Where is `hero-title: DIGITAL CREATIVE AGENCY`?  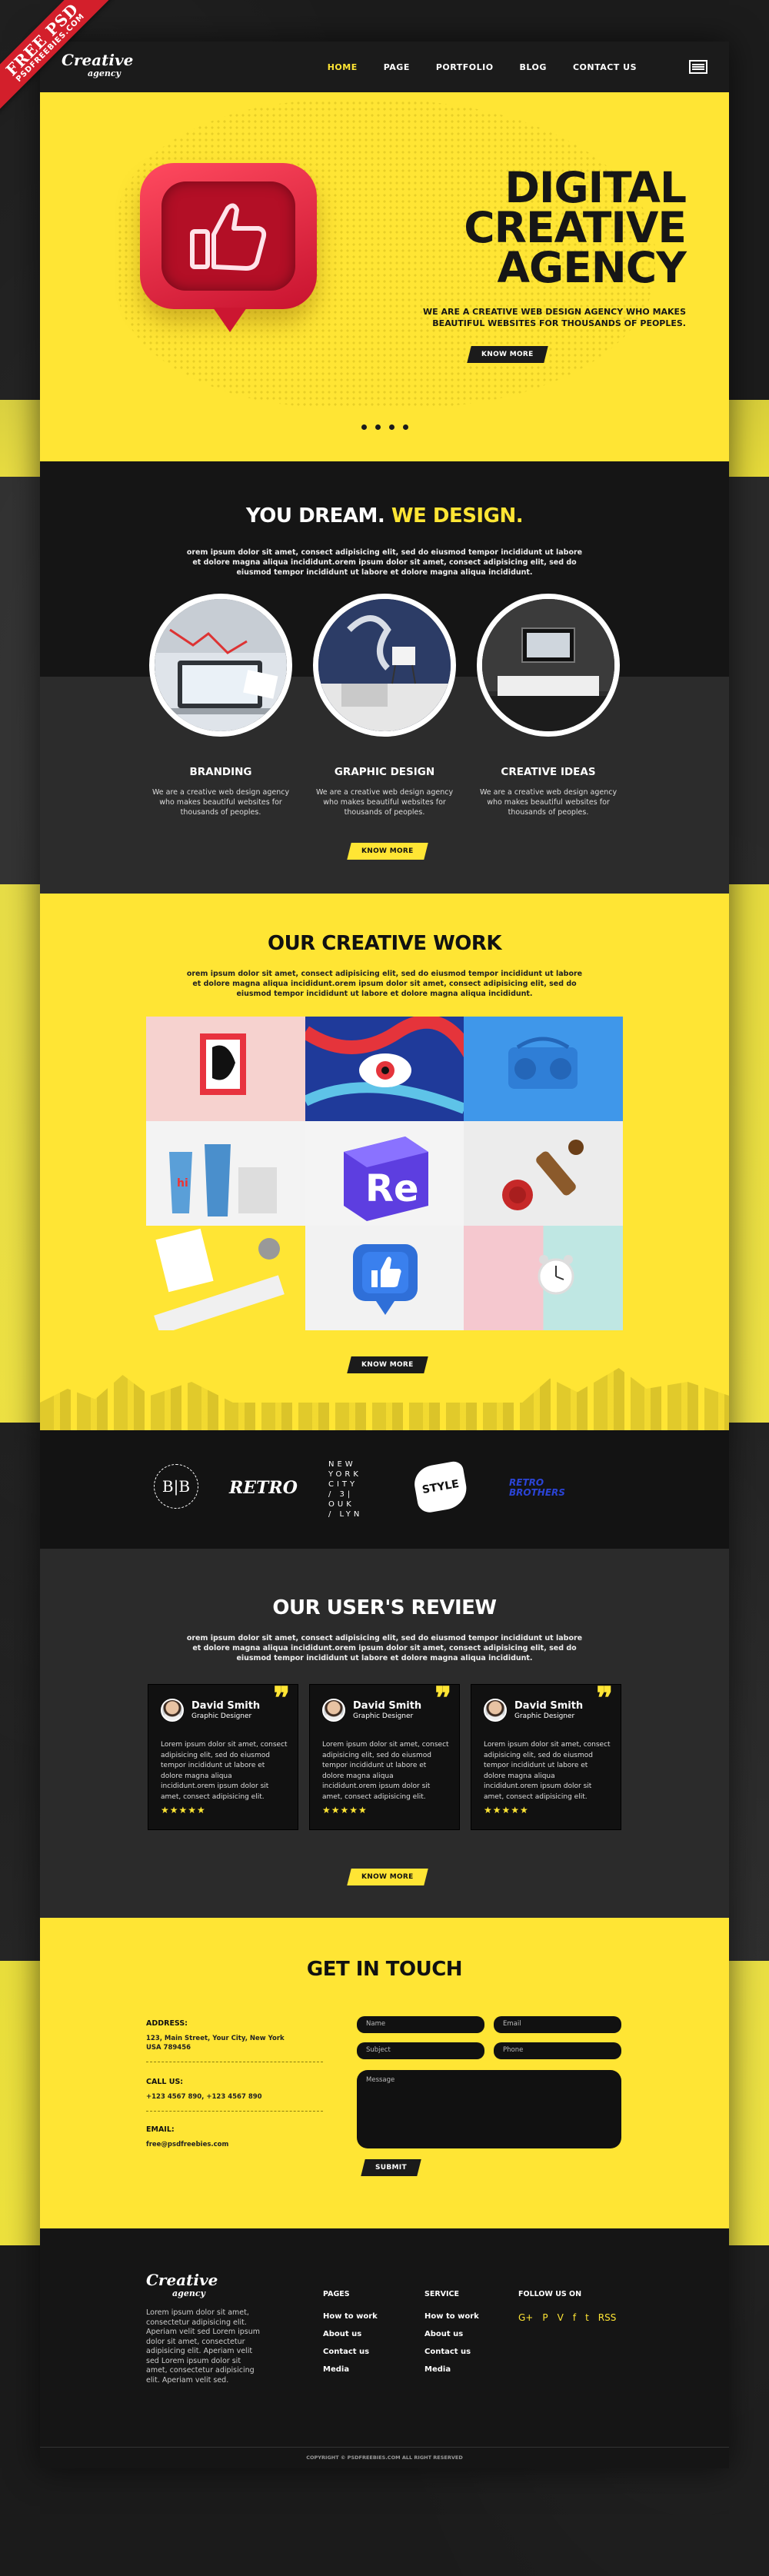
hero-title: DIGITAL CREATIVE AGENCY is located at coordinates (532, 228).